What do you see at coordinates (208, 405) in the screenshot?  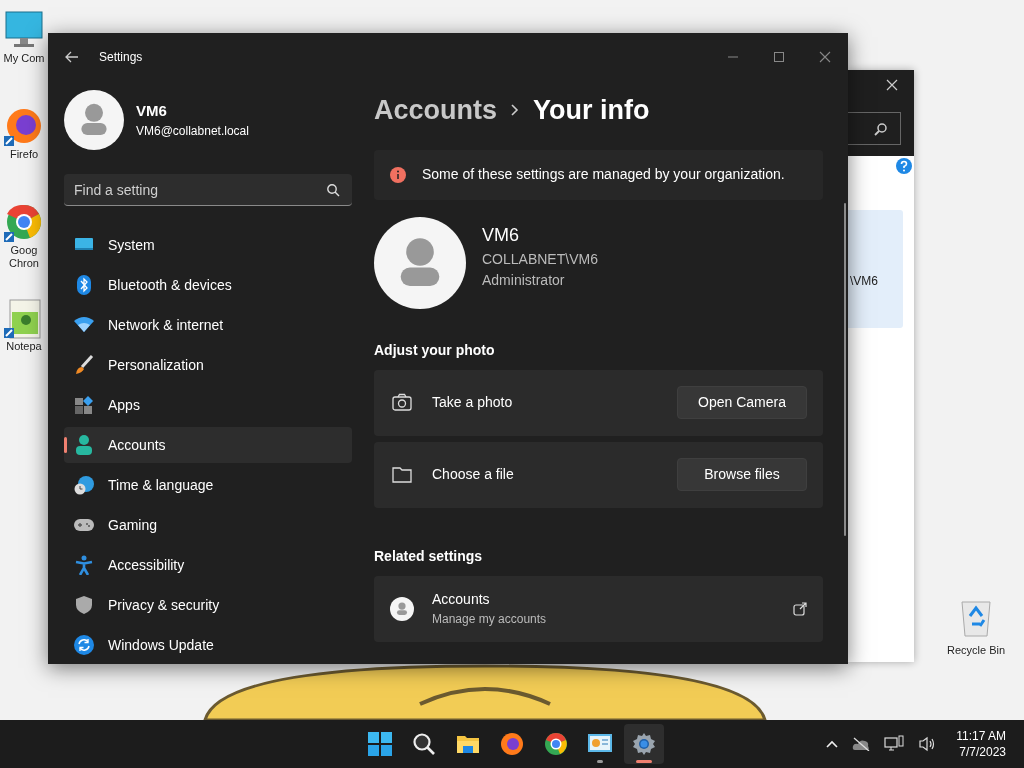 I see `nav-item: Apps` at bounding box center [208, 405].